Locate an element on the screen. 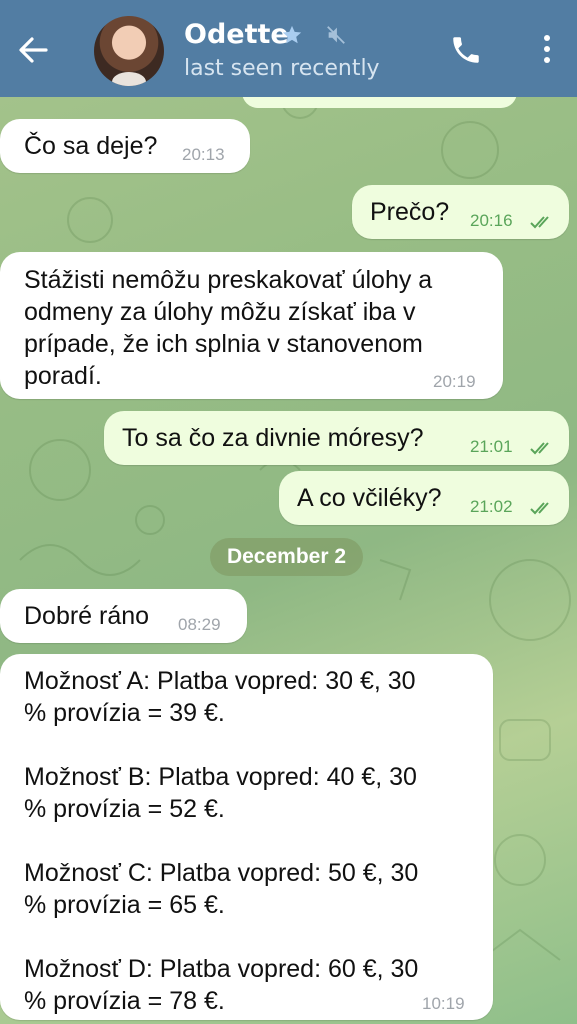  message-bubble: Čo sa deje? 20:13 is located at coordinates (125, 146).